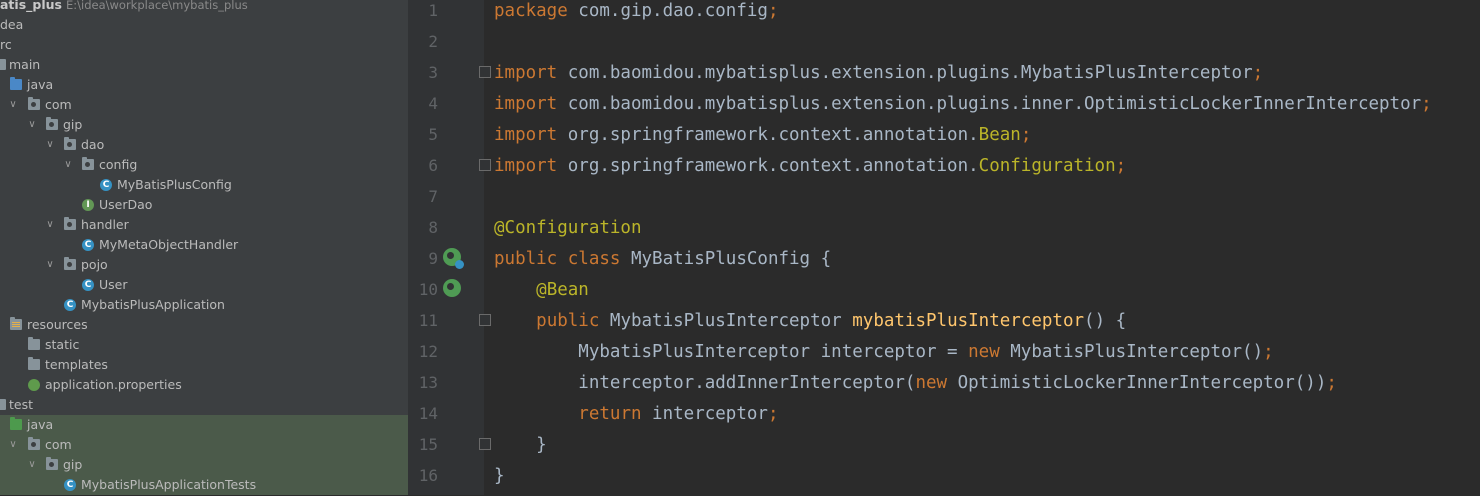  Describe the element at coordinates (562, 290) in the screenshot. I see `annotation: @Bean` at that location.